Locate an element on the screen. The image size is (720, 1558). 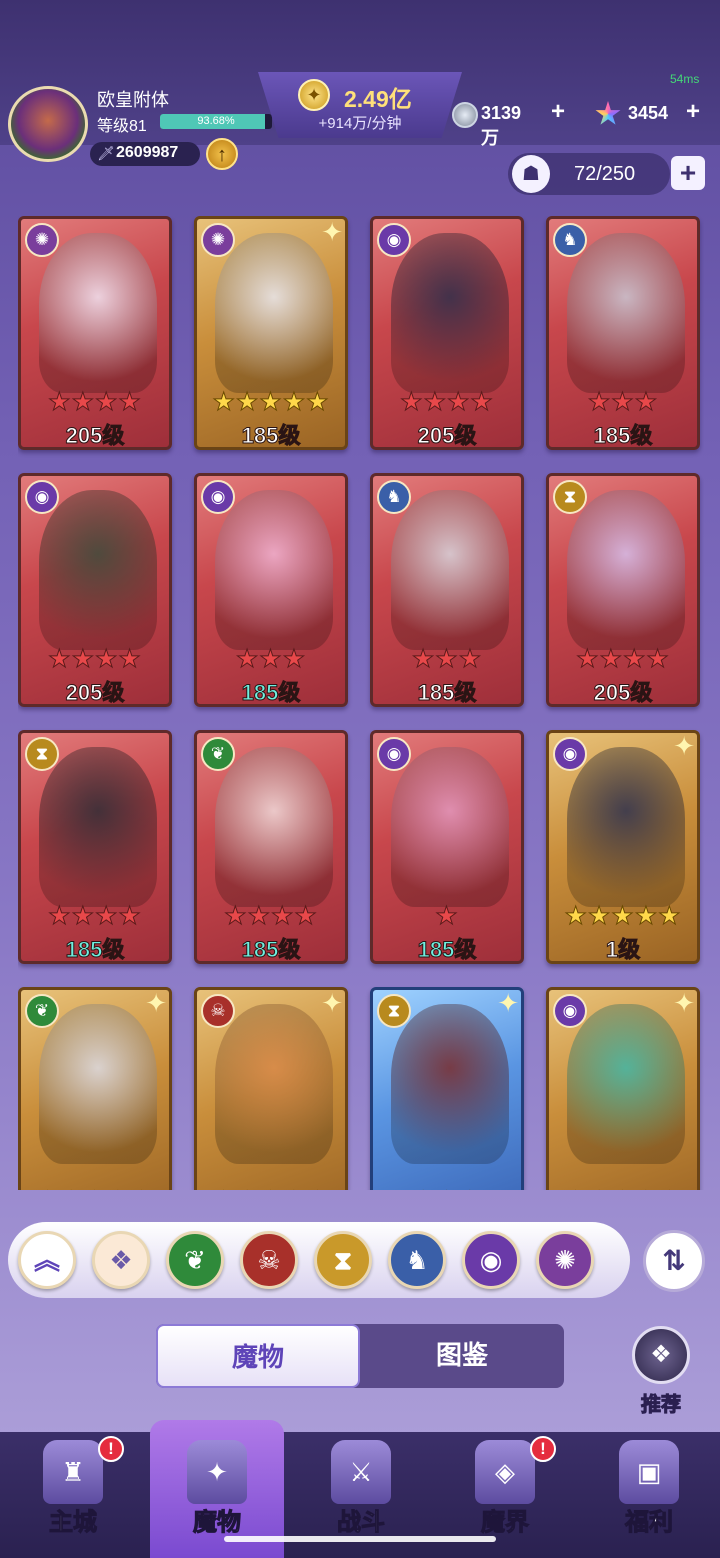
expand-capacity-button: + is located at coordinates (688, 173).